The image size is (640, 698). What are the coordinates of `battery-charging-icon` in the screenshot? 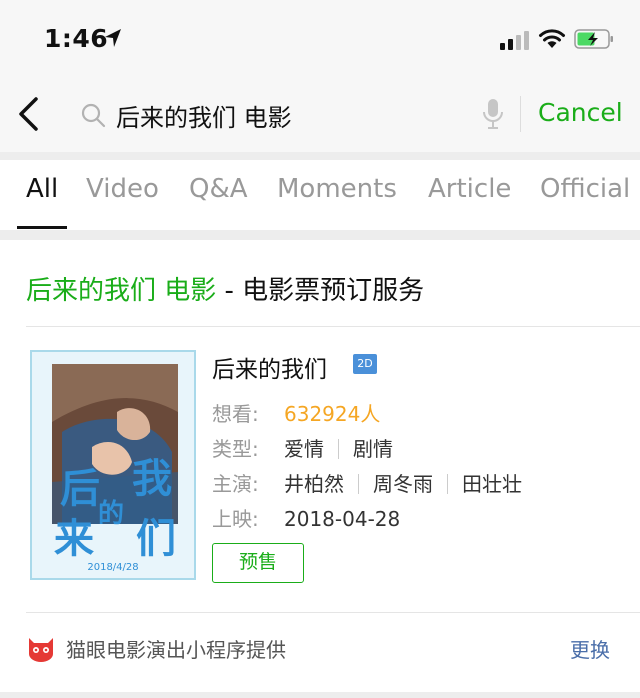 It's located at (593, 39).